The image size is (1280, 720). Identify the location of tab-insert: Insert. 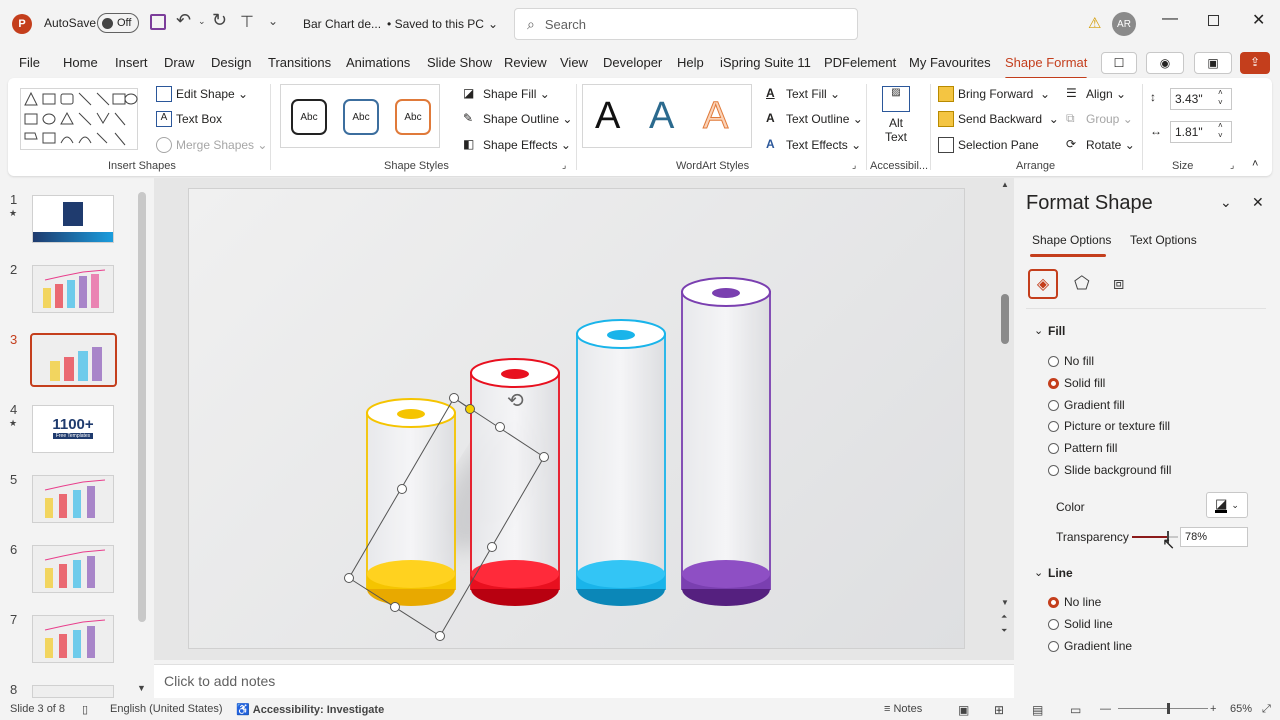
(131, 62).